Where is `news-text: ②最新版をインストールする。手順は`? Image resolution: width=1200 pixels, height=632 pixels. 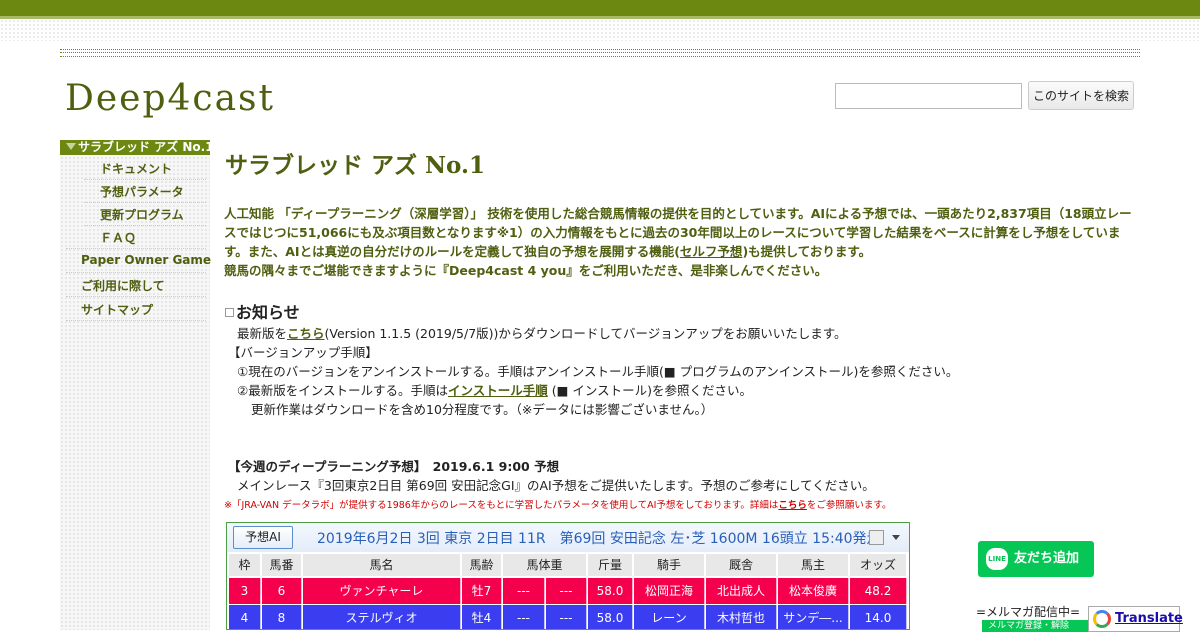 news-text: ②最新版をインストールする。手順は is located at coordinates (342, 390).